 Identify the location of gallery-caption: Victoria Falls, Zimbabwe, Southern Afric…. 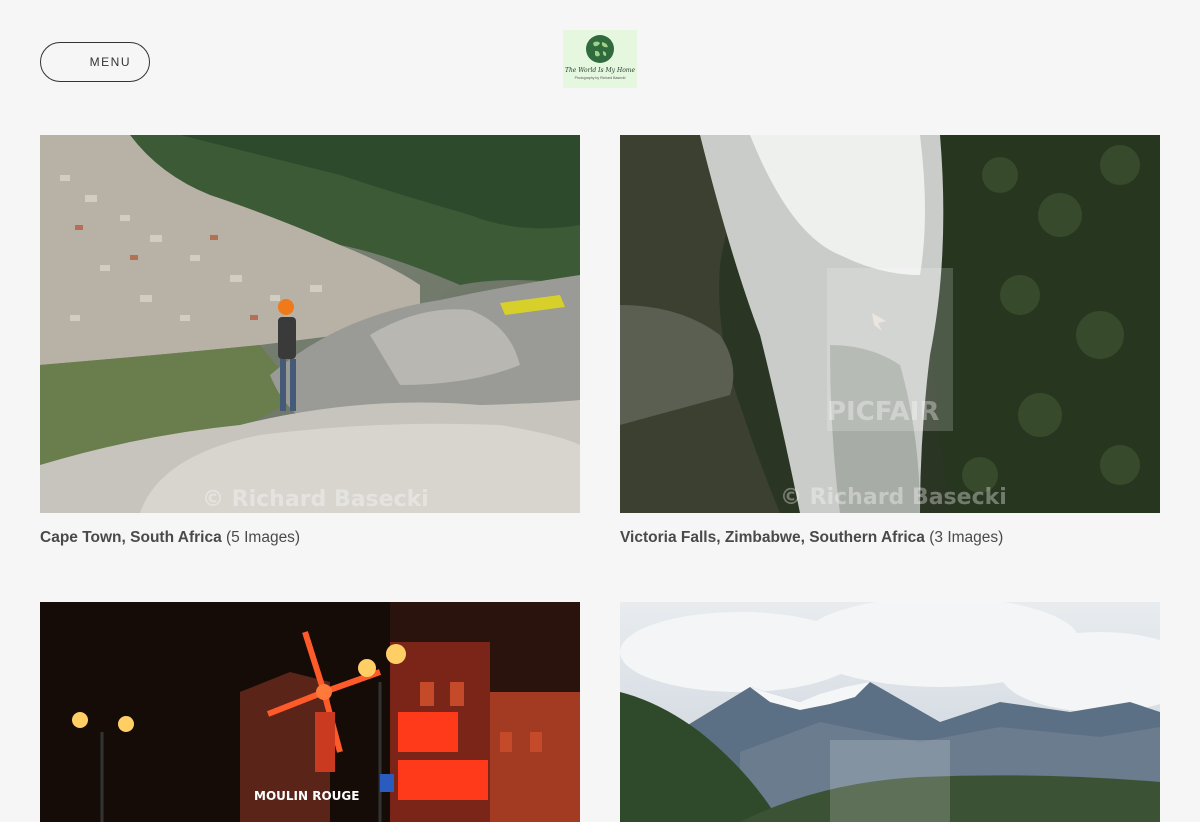
(890, 538).